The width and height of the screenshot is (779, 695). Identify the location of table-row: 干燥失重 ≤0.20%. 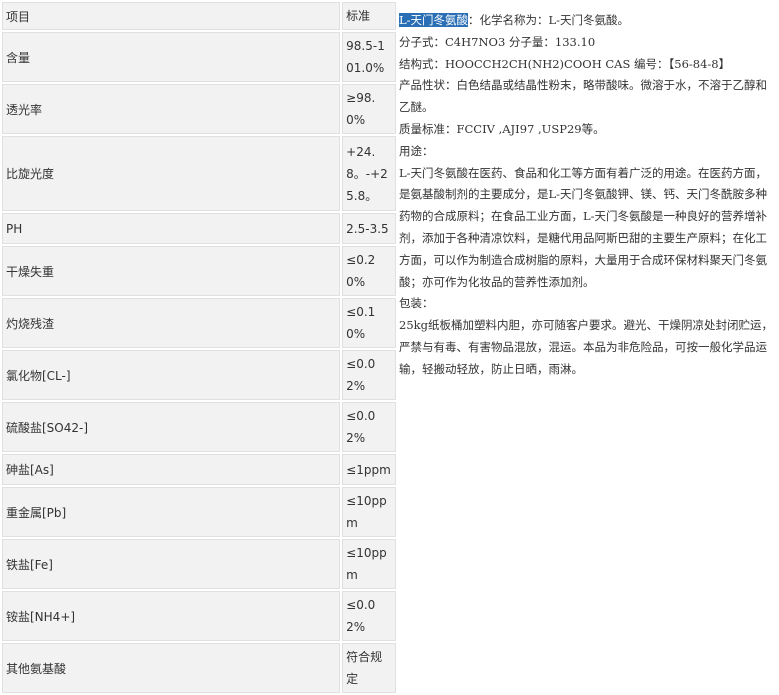
(199, 271).